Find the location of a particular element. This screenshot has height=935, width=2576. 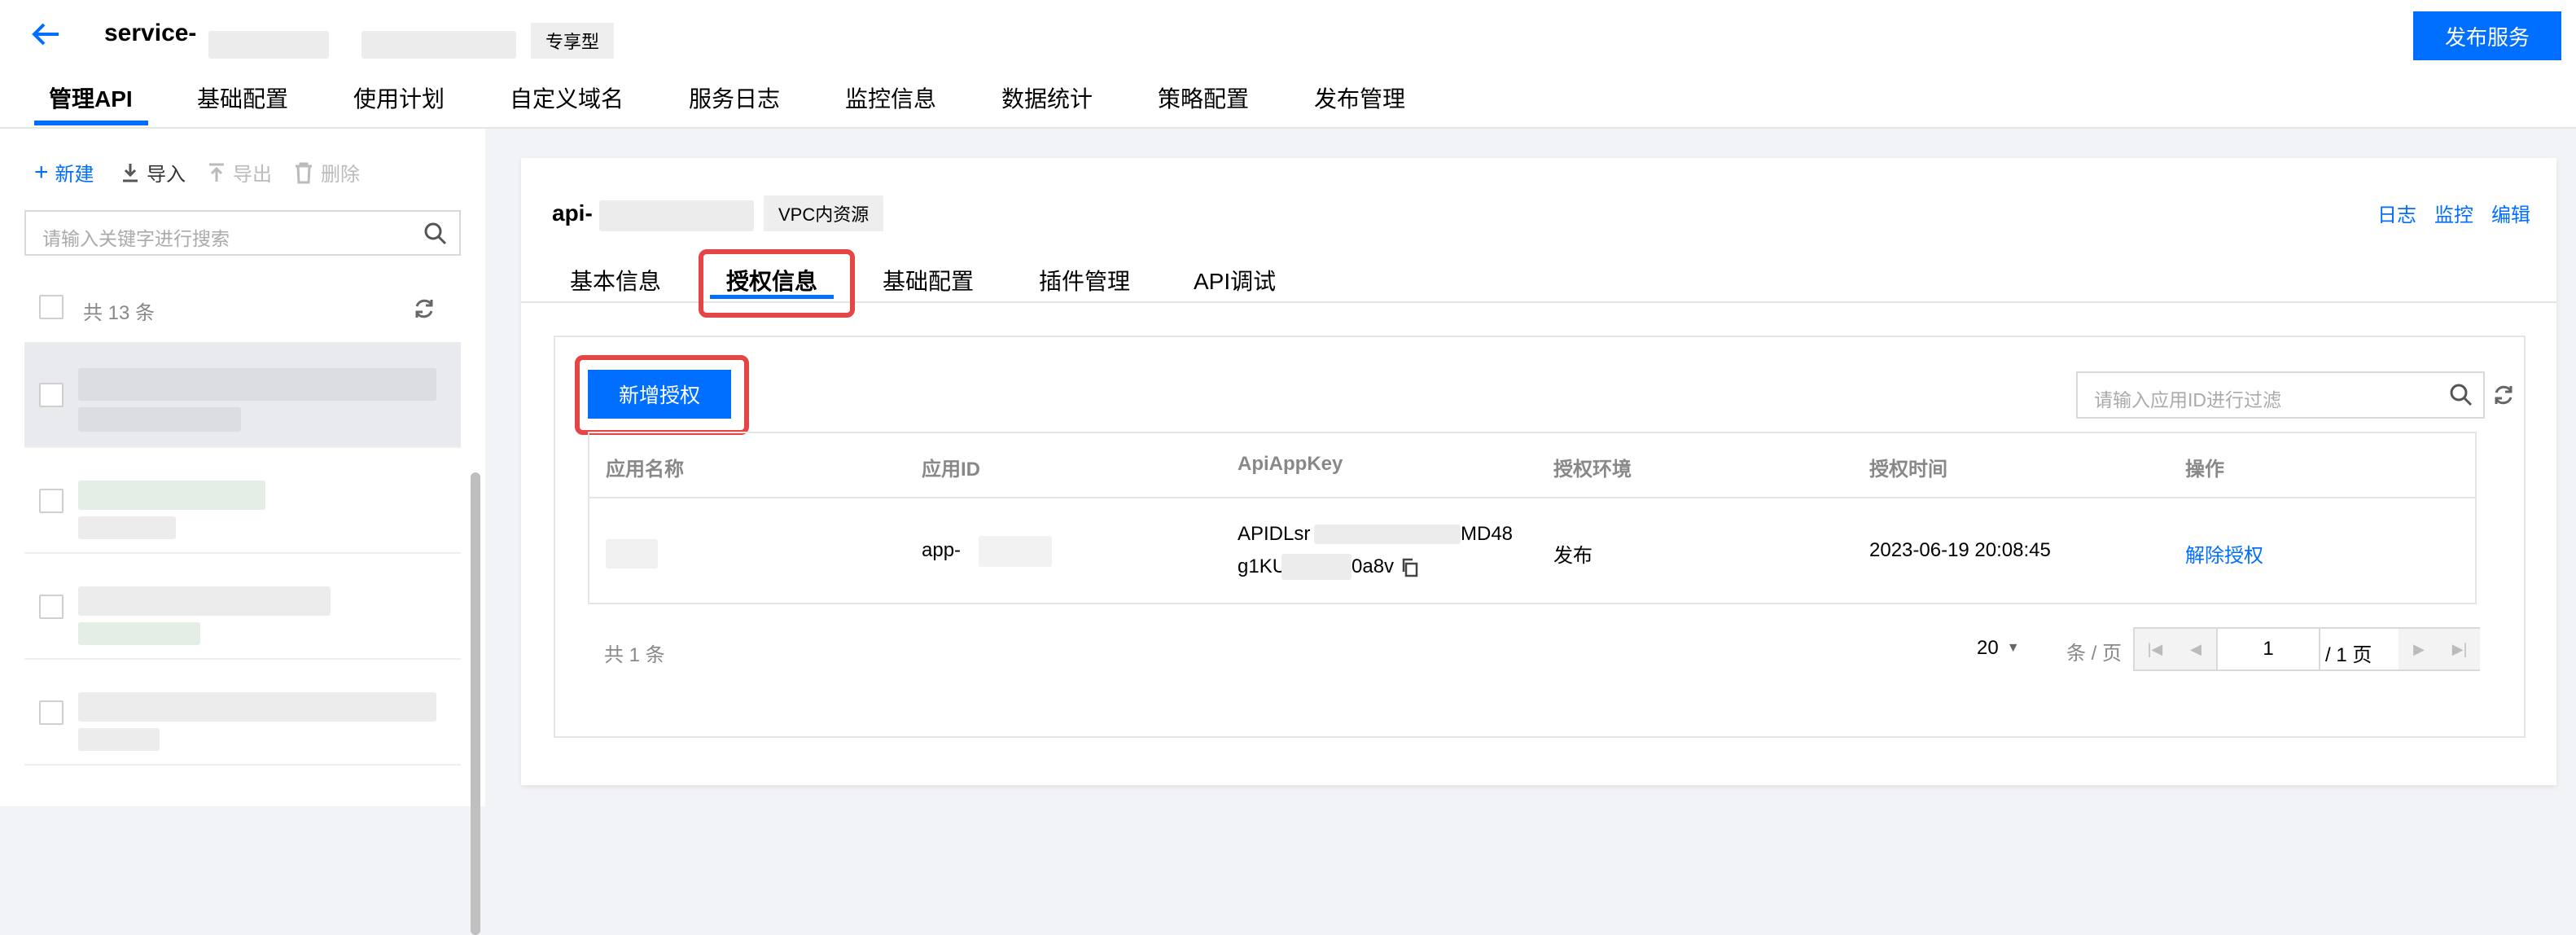

page-size-select: 20 ▼ is located at coordinates (1998, 648).